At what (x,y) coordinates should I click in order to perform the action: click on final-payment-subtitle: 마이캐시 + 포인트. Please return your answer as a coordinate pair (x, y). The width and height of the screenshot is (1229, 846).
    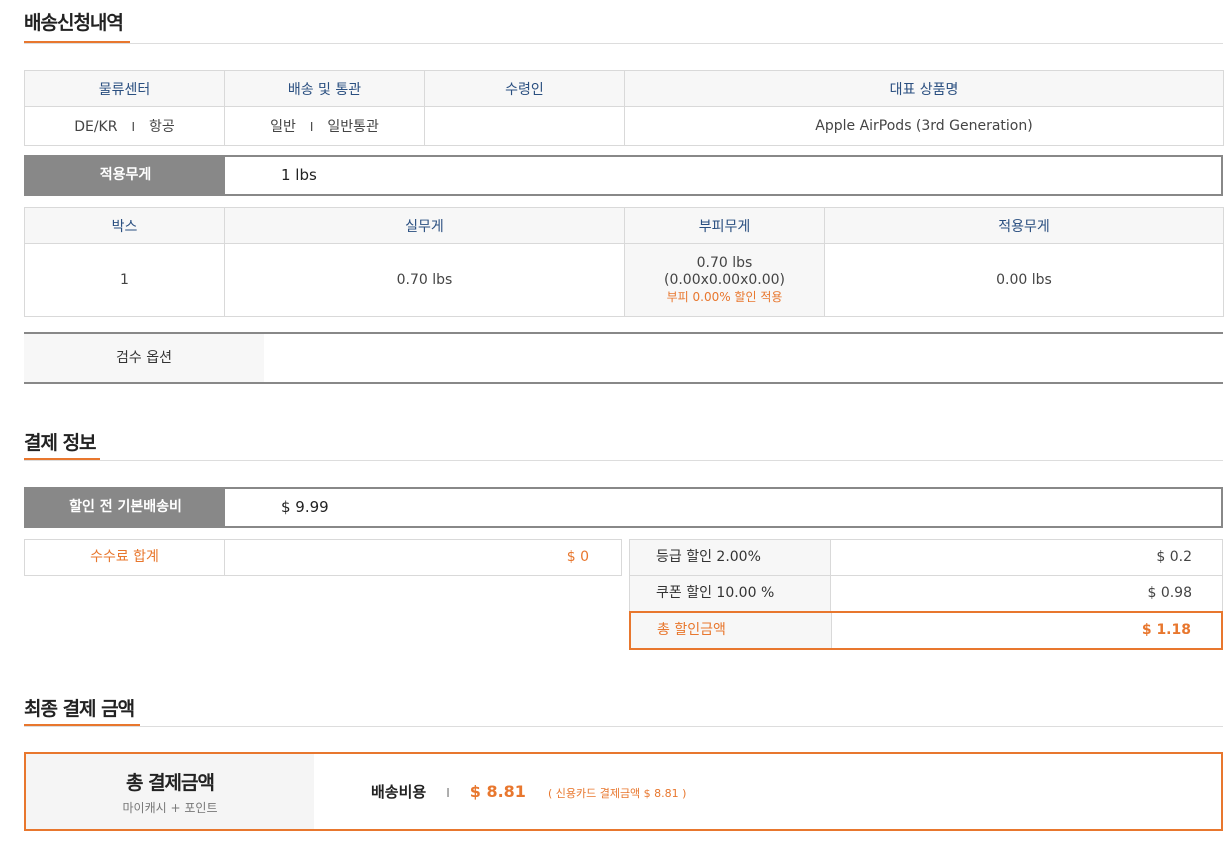
    Looking at the image, I should click on (170, 808).